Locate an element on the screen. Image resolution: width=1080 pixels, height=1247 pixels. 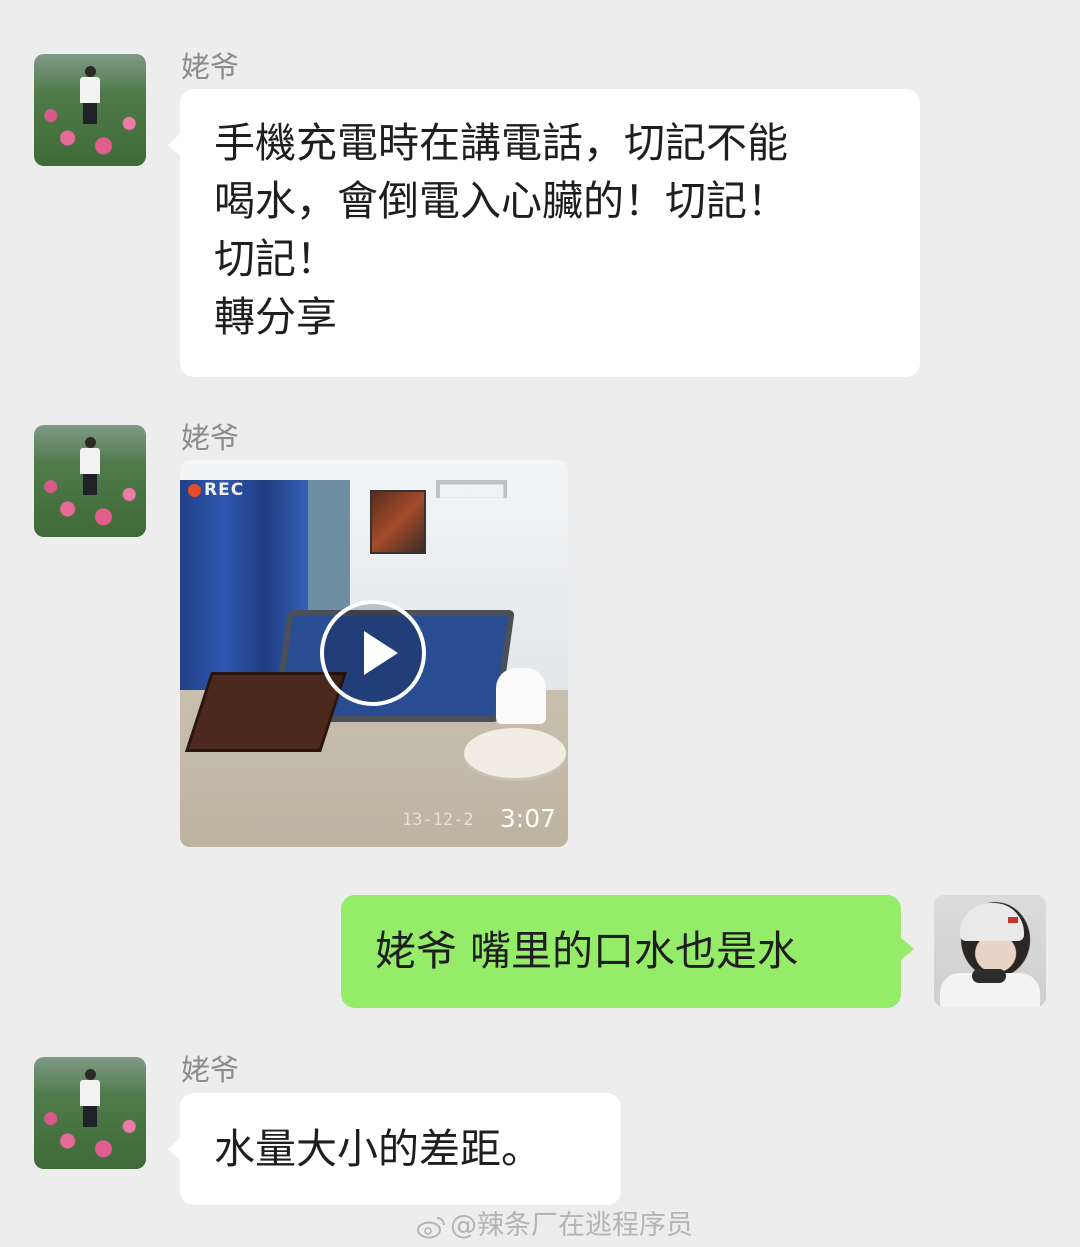
watermark-text: @辣条厂在逃程序员 is located at coordinates (571, 1225).